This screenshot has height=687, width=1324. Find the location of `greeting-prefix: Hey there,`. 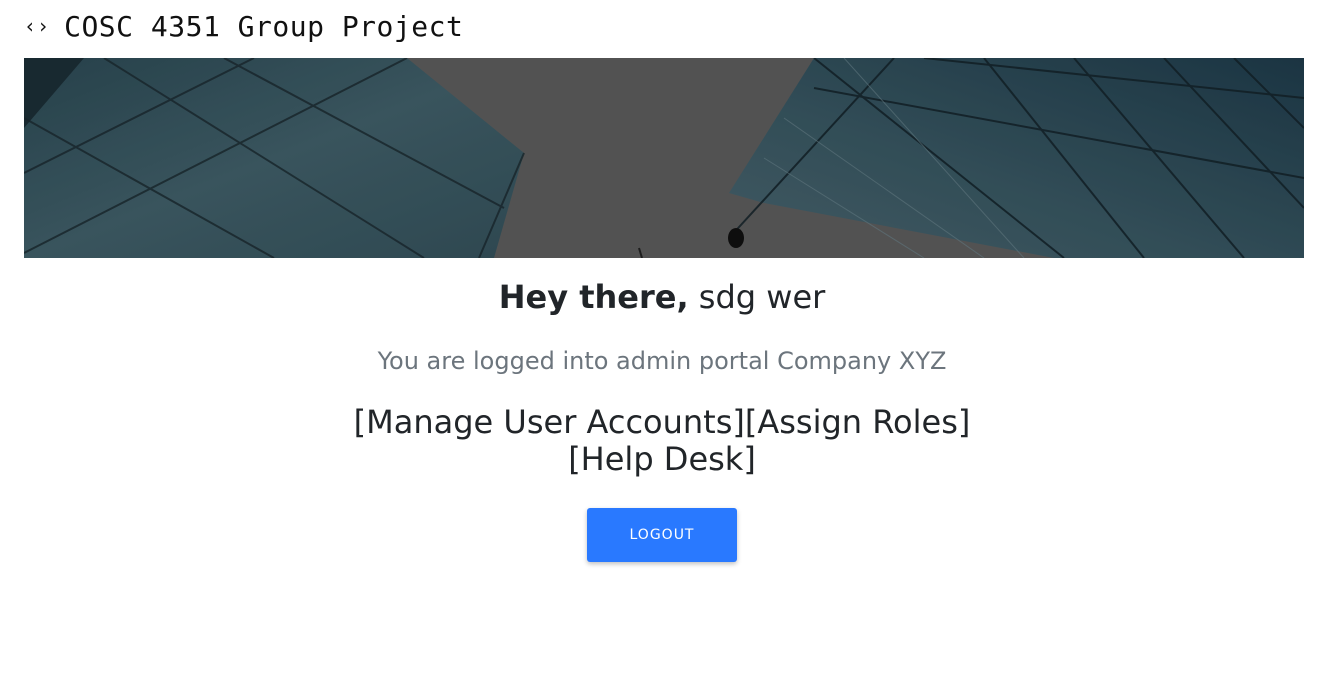

greeting-prefix: Hey there, is located at coordinates (593, 297).